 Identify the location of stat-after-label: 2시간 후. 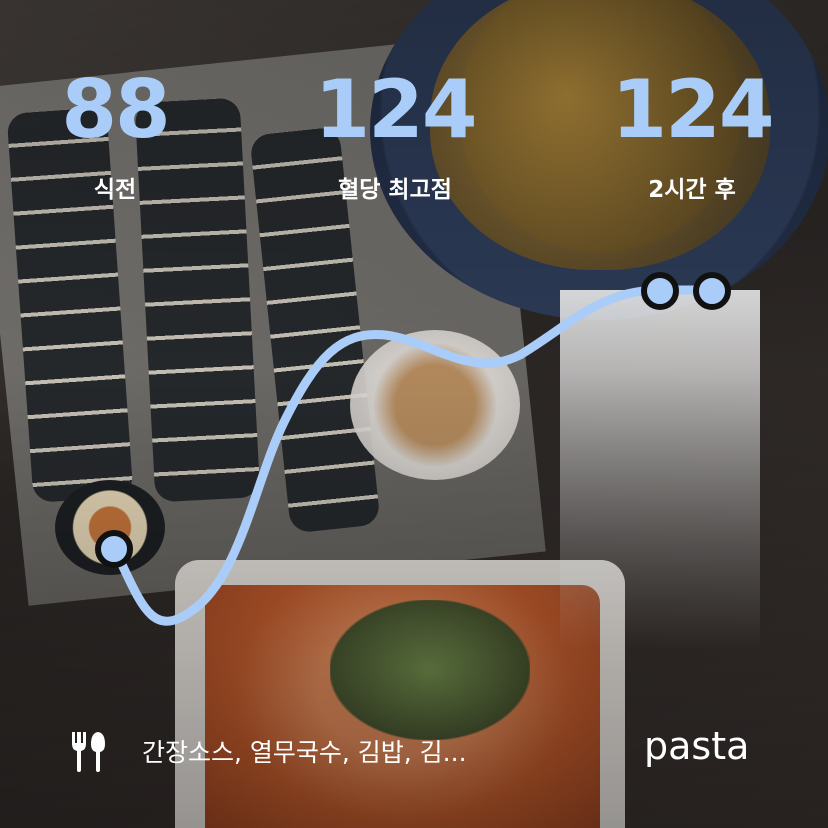
(692, 190).